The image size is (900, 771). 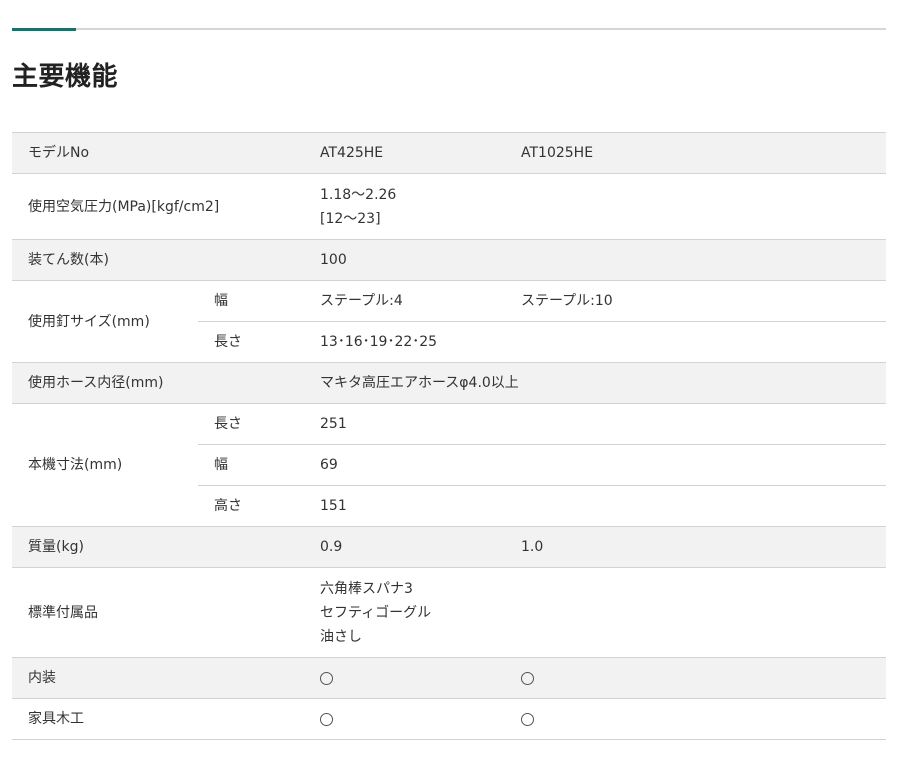 What do you see at coordinates (105, 321) in the screenshot?
I see `row-label-nail-size: 使用釘サイズ(mm)` at bounding box center [105, 321].